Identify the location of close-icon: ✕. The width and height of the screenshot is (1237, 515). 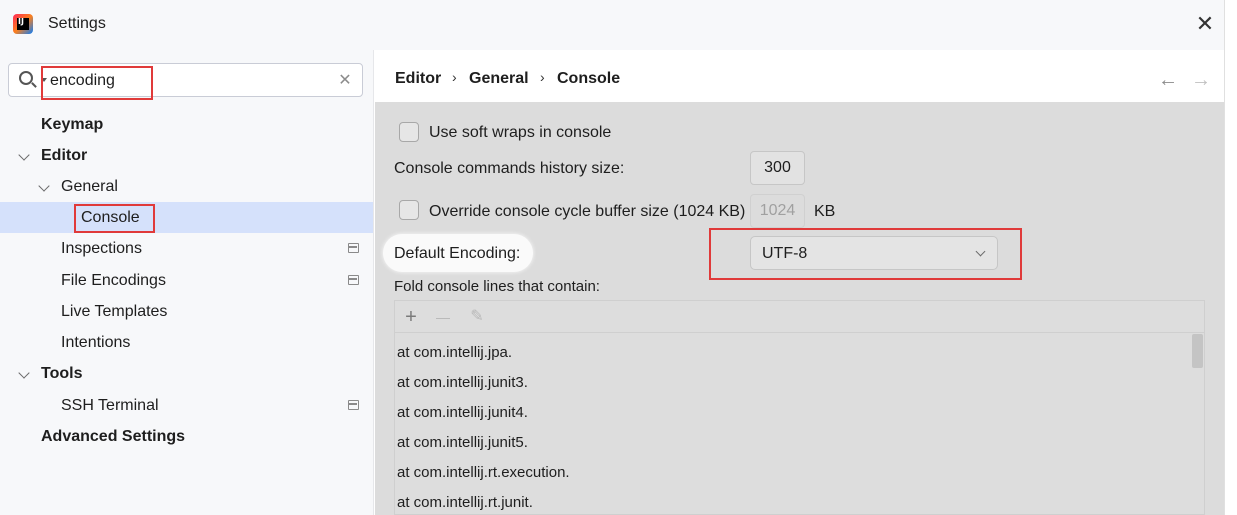
(1205, 24).